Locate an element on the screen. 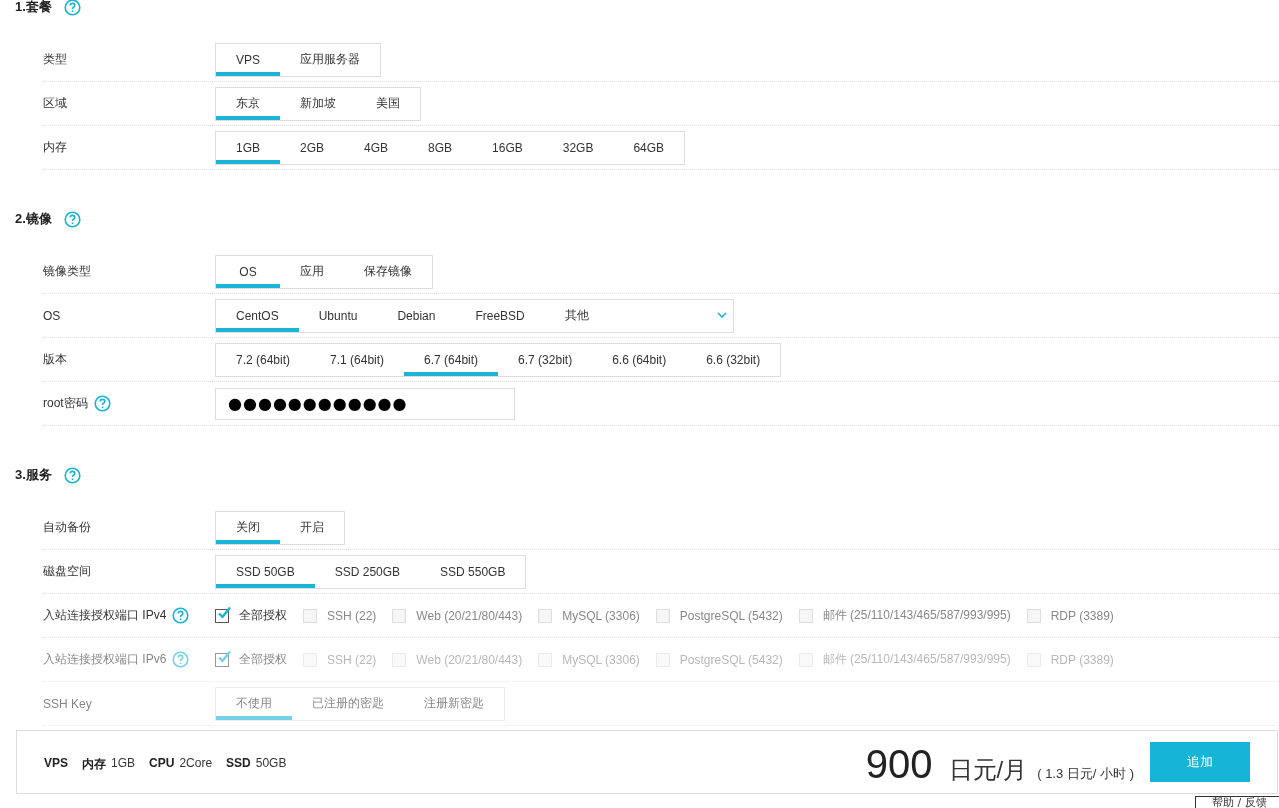 The image size is (1279, 808). checkbox is located at coordinates (222, 615).